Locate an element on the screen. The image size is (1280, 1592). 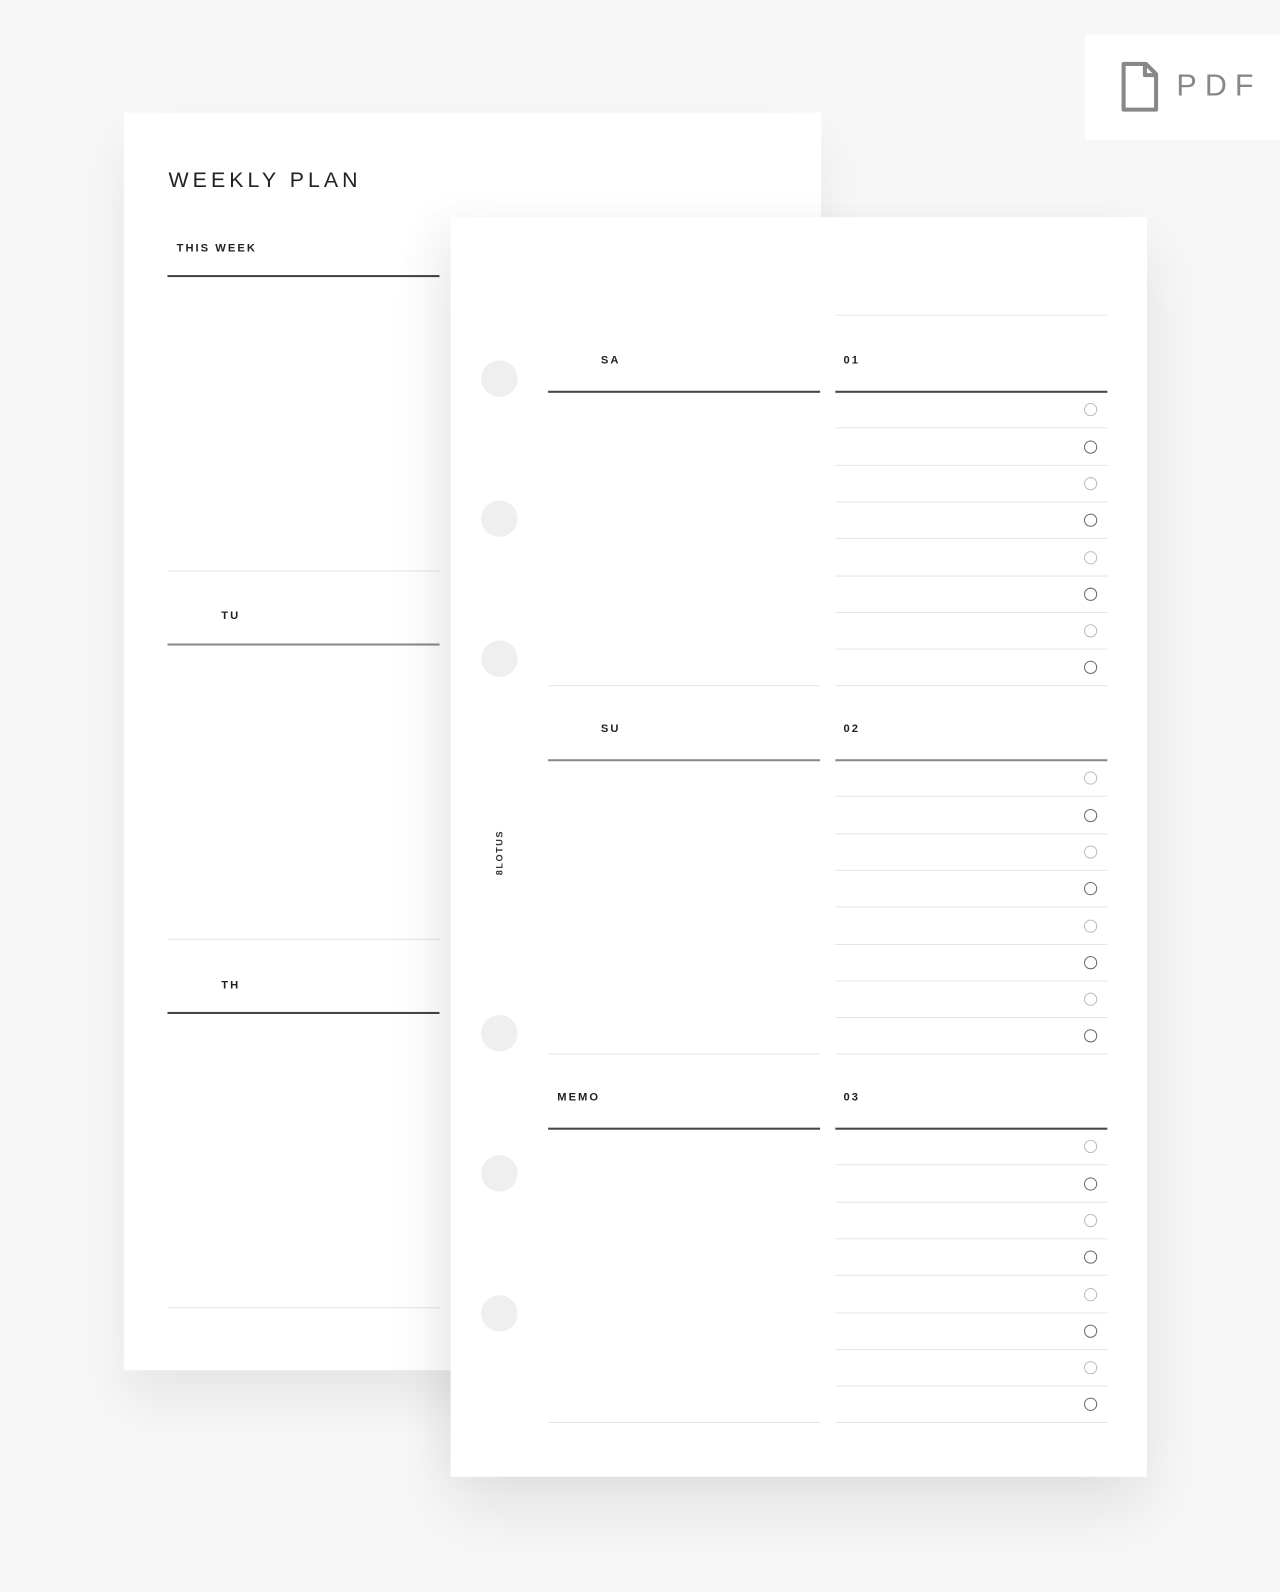
pdf-badge: PDF is located at coordinates (1182, 87).